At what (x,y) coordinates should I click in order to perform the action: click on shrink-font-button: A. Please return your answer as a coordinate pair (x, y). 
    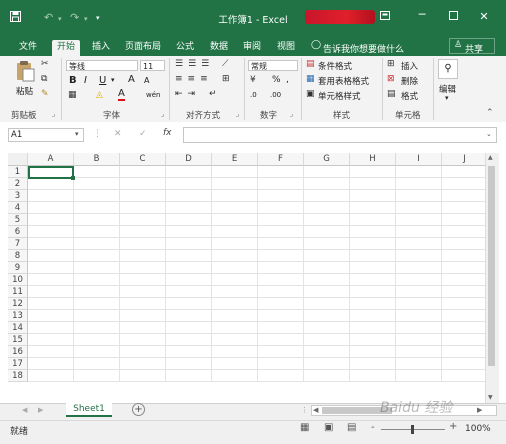
    Looking at the image, I should click on (146, 80).